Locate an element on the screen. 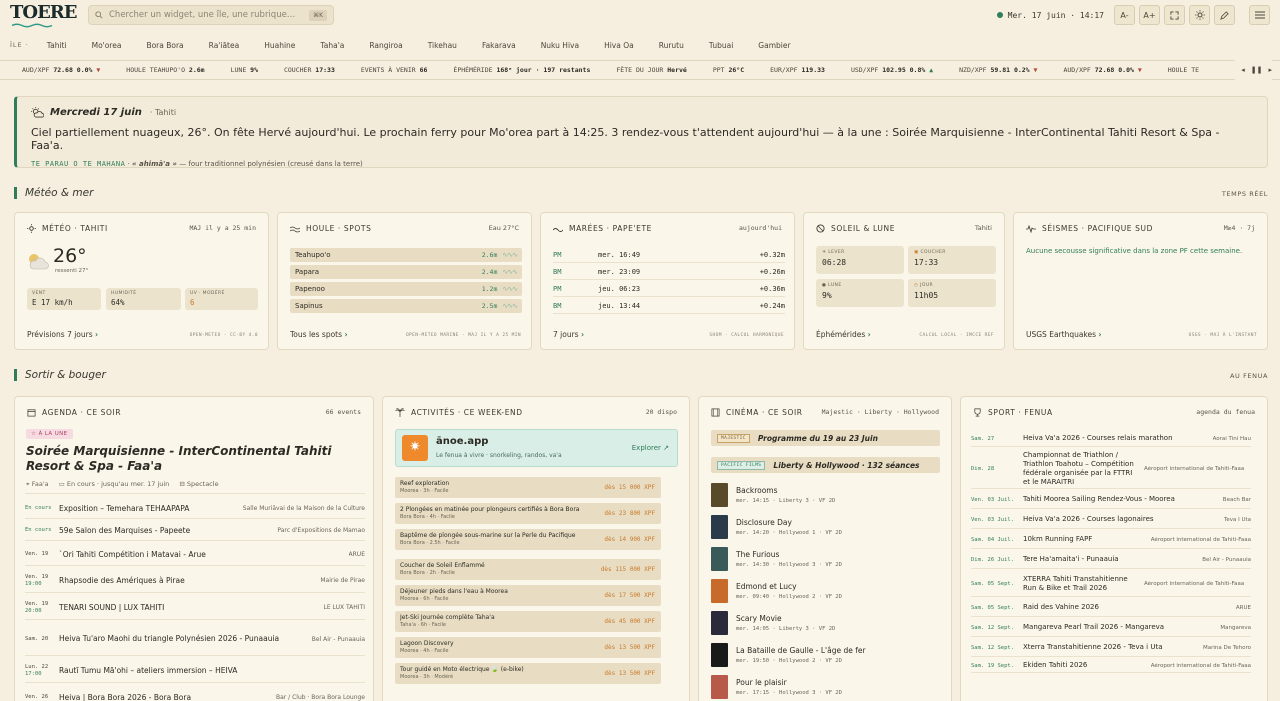  film-title: The Furious is located at coordinates (758, 554).